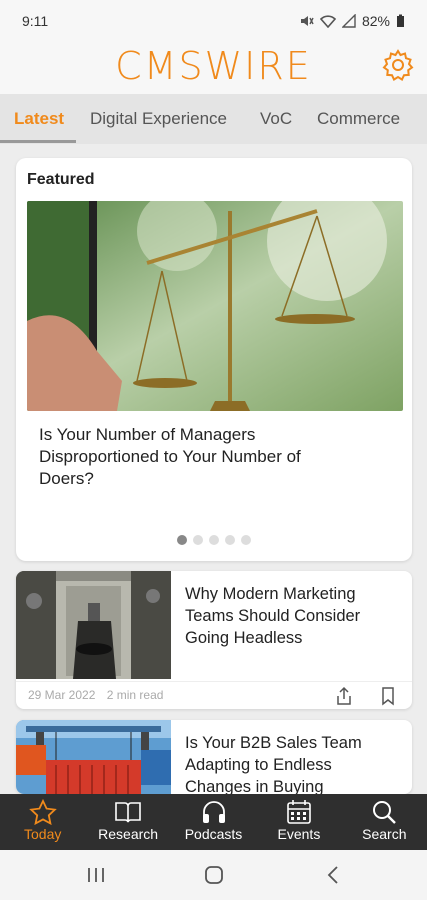 This screenshot has height=900, width=427. I want to click on status-icons: 82%, so click(352, 21).